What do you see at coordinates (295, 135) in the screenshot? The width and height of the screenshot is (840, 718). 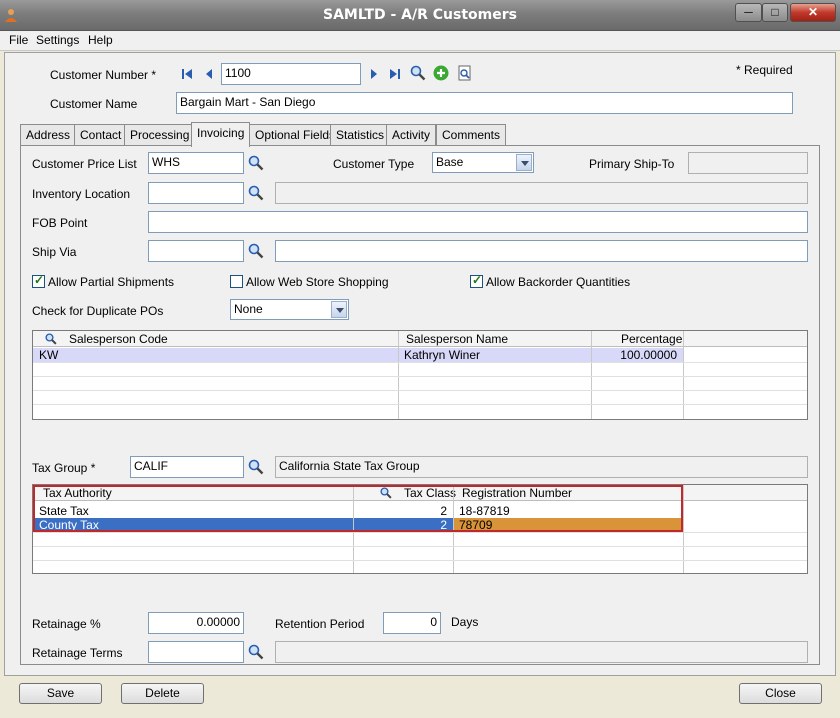 I see `tab-optional-fields: Optional Fields` at bounding box center [295, 135].